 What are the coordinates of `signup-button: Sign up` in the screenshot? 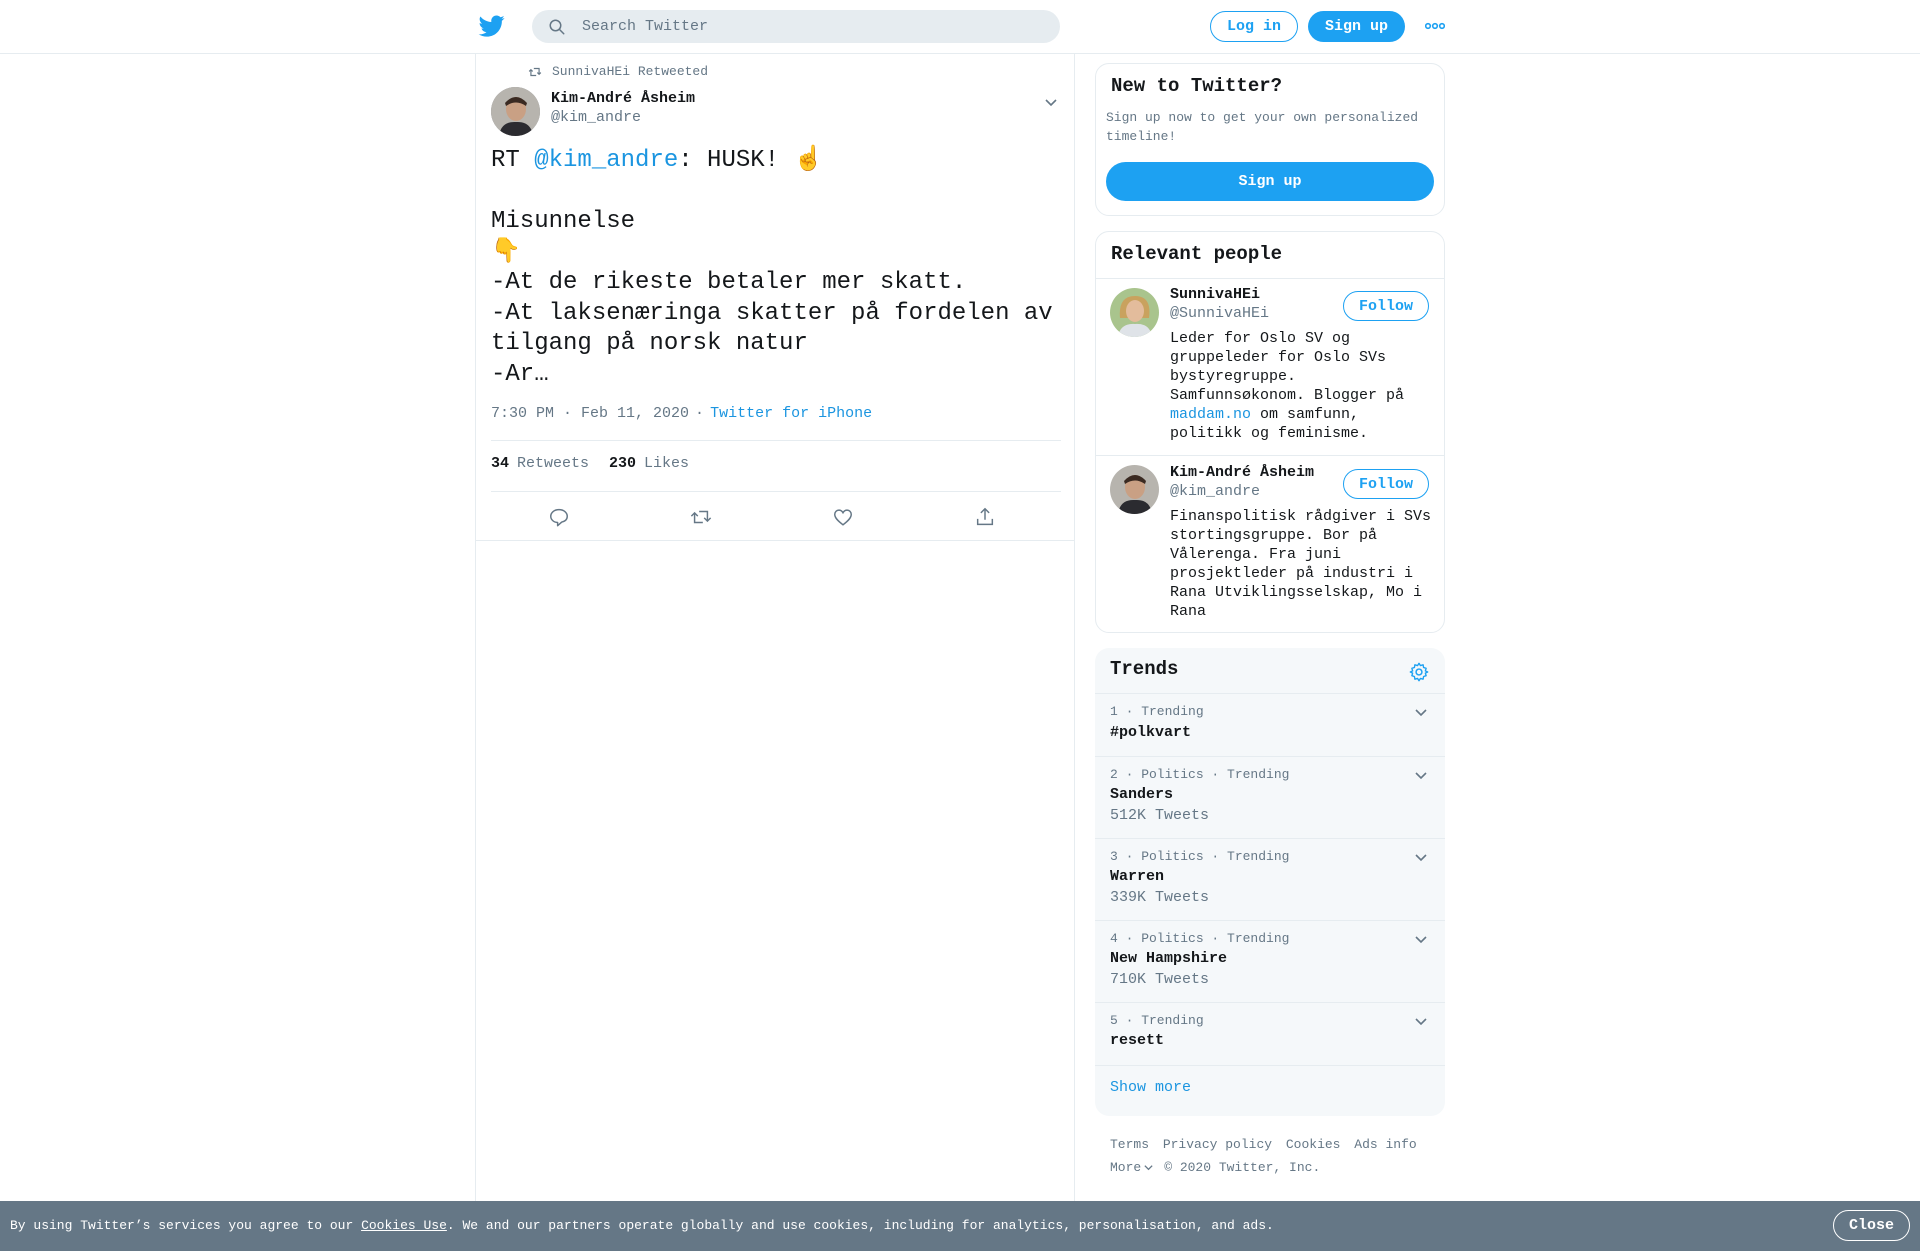 It's located at (1356, 26).